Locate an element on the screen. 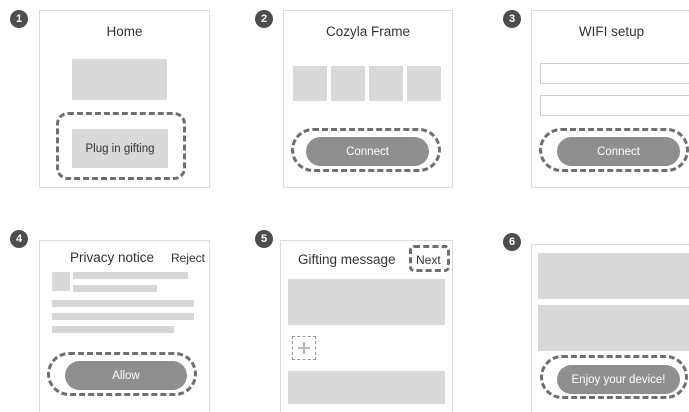 The width and height of the screenshot is (689, 412). step-6-badge: 6 is located at coordinates (512, 242).